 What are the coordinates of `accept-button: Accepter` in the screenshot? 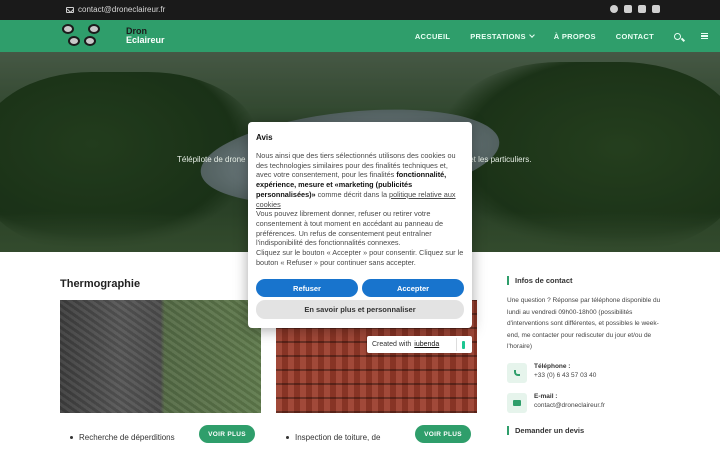 It's located at (413, 288).